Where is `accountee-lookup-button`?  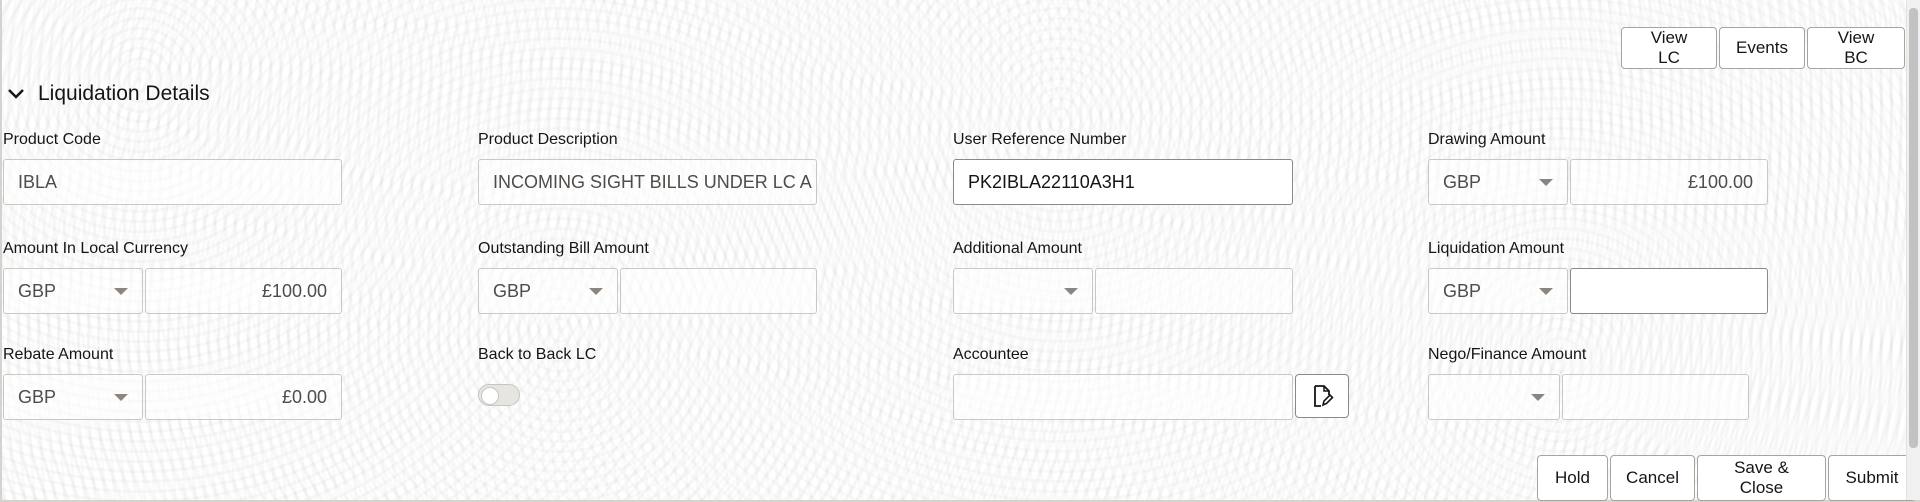 accountee-lookup-button is located at coordinates (1322, 396).